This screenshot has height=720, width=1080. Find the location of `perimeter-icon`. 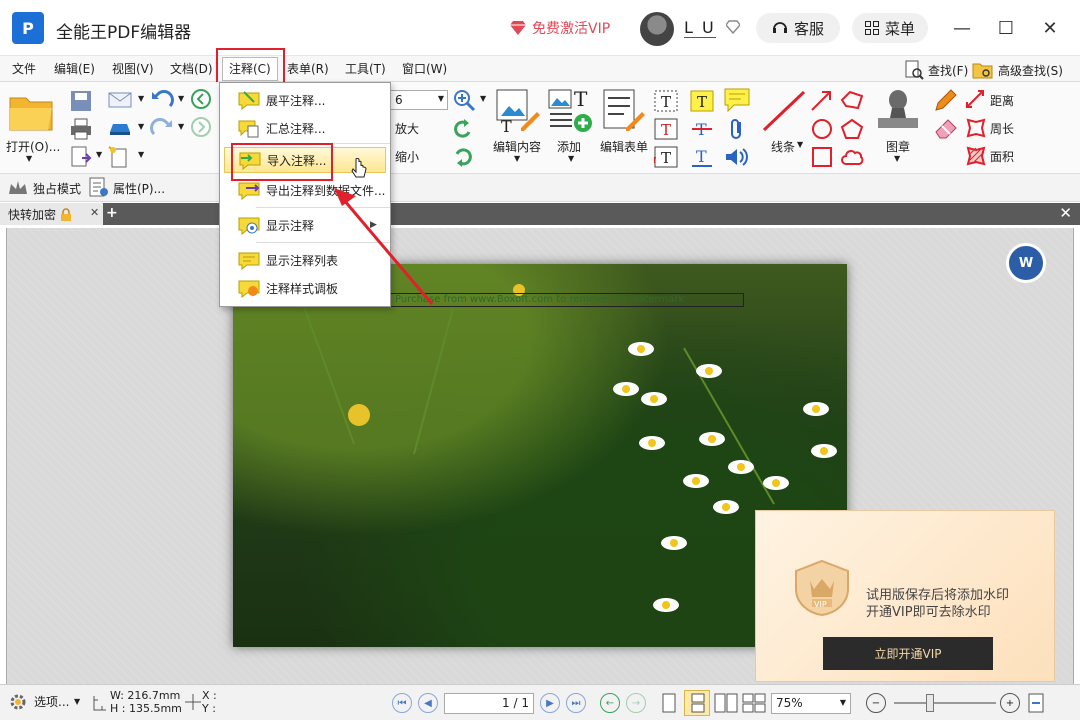

perimeter-icon is located at coordinates (976, 127).